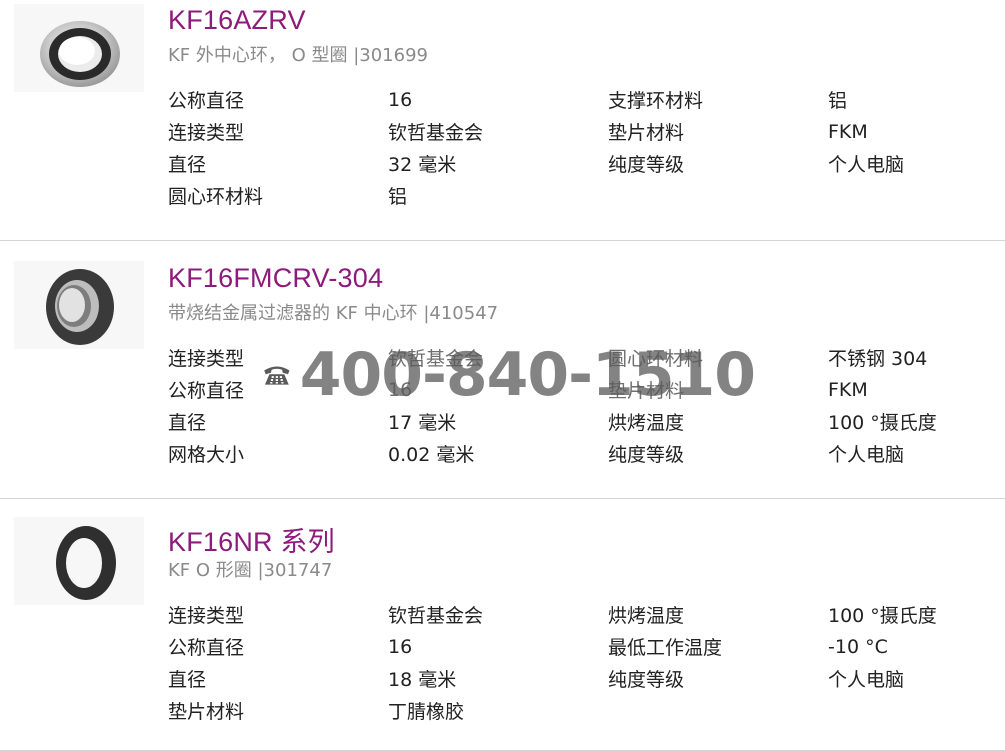 This screenshot has height=751, width=1005. I want to click on product-subtitle: KF O 形圈 |301747, so click(250, 570).